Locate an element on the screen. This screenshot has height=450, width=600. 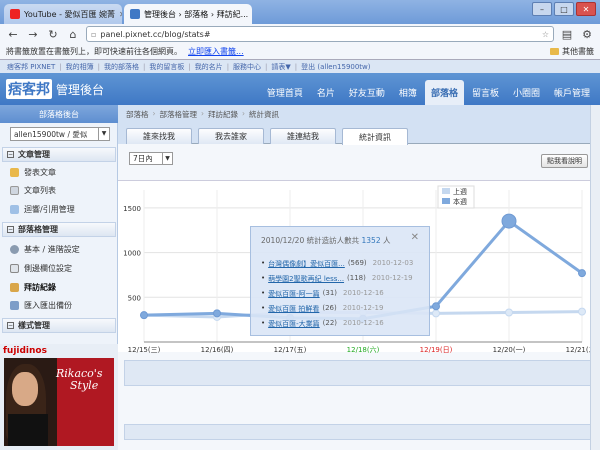
nav-profile: 名片 is located at coordinates (326, 92).